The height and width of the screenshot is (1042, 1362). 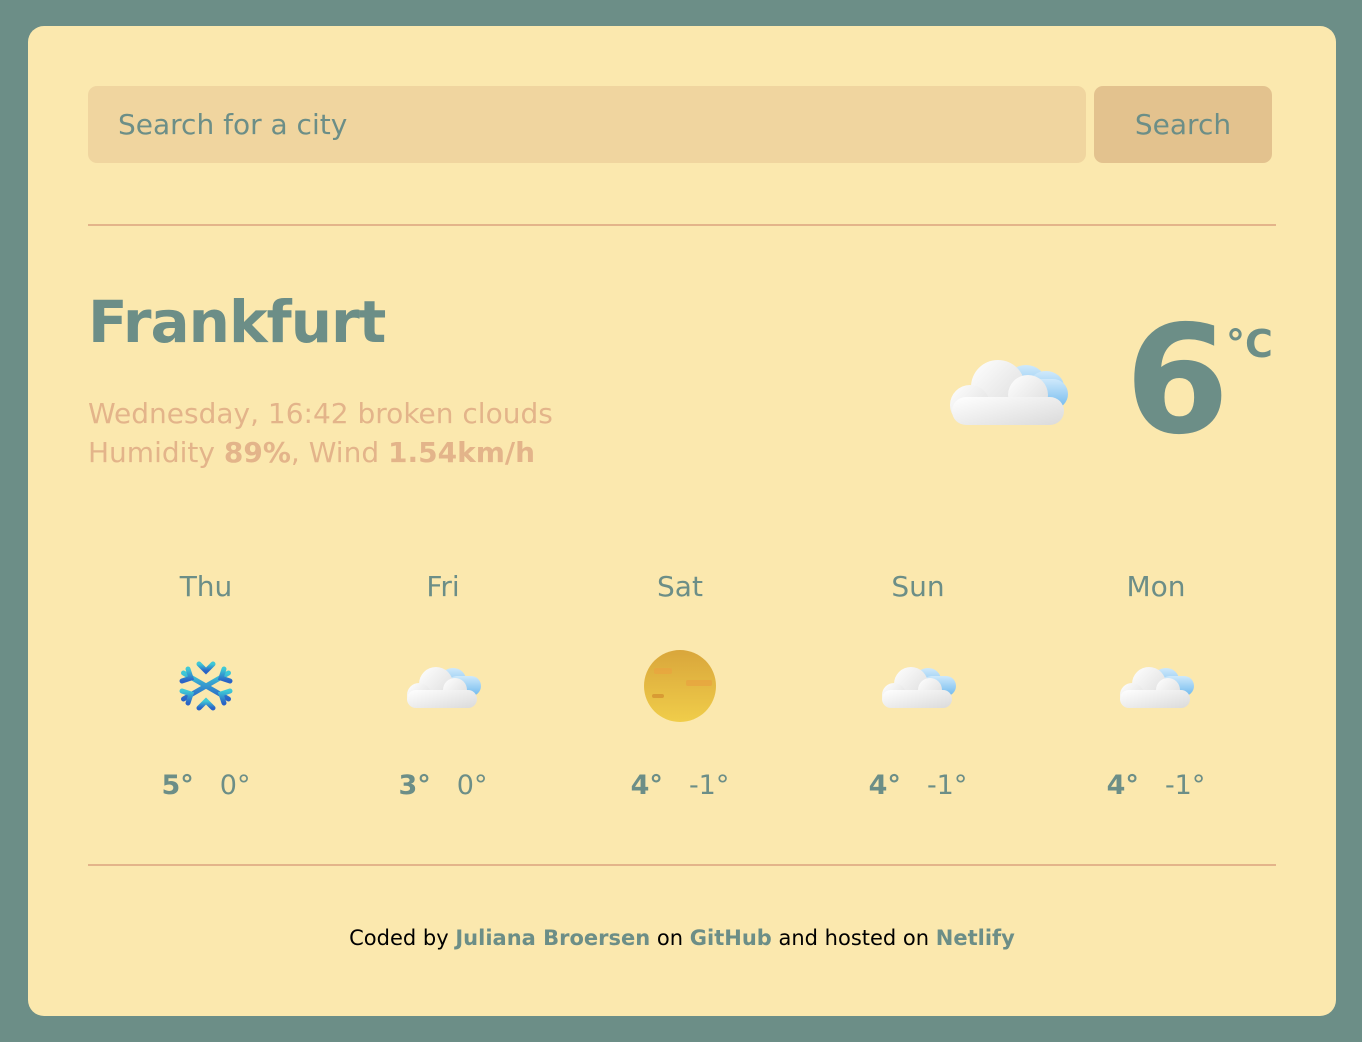 What do you see at coordinates (1009, 392) in the screenshot?
I see `broken-clouds-icon` at bounding box center [1009, 392].